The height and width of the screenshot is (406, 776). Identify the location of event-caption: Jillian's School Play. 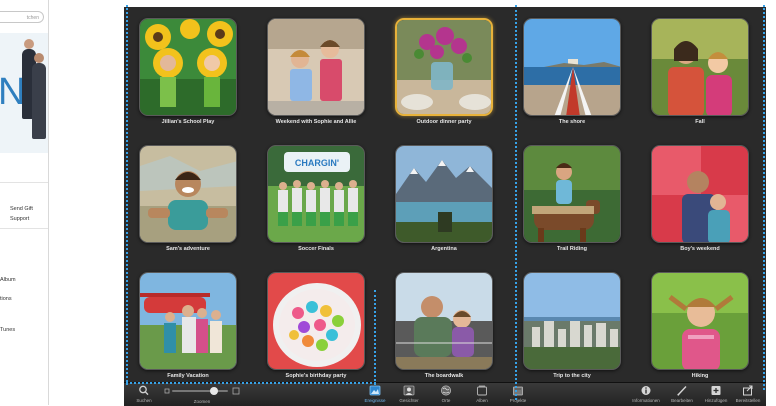
(188, 122).